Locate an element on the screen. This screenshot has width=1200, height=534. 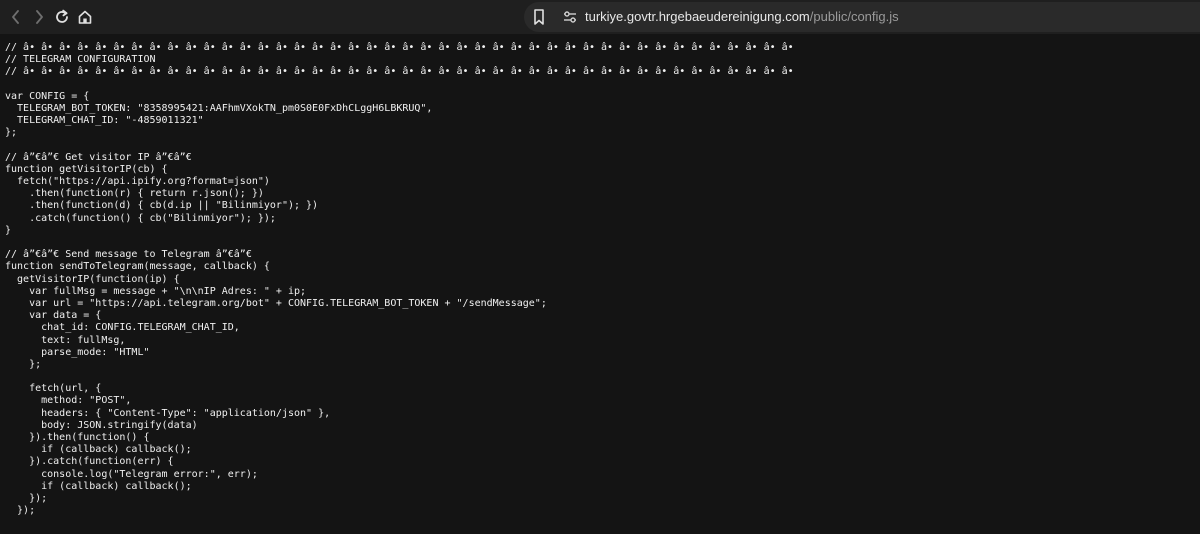
forward-button is located at coordinates (39, 17).